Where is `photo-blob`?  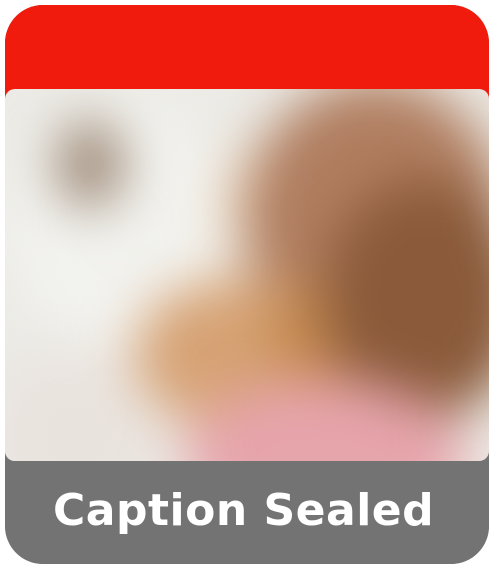 photo-blob is located at coordinates (90, 164).